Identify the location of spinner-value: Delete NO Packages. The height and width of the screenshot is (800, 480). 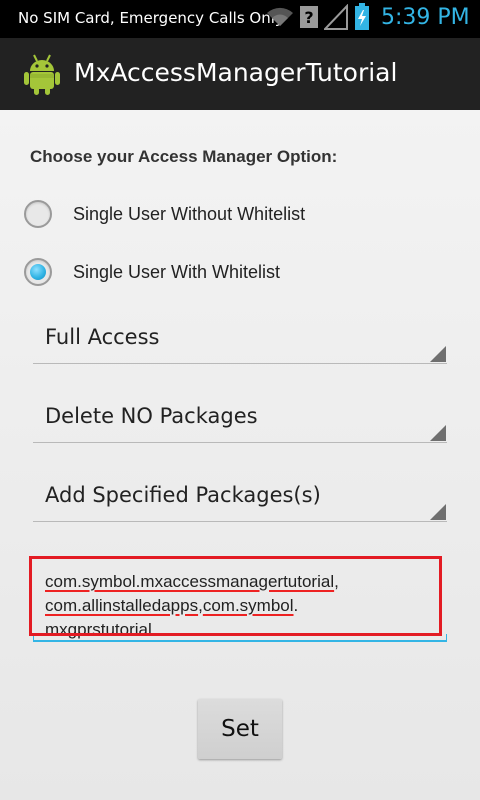
(151, 416).